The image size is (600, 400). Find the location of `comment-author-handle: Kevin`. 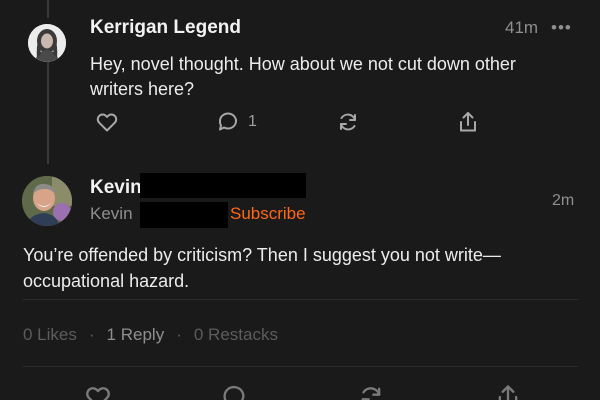

comment-author-handle: Kevin is located at coordinates (111, 214).